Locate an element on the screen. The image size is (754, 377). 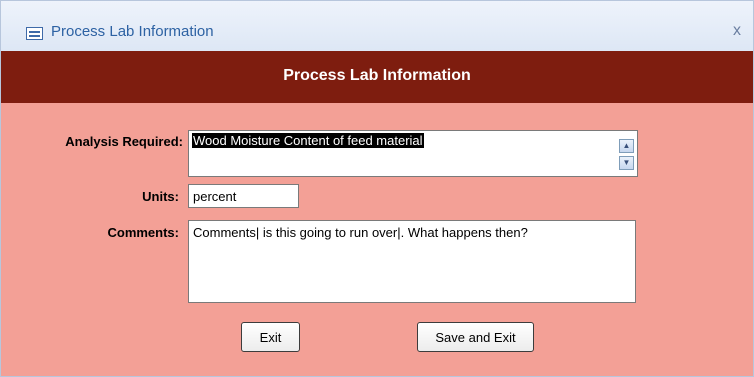
form-icon is located at coordinates (34, 33).